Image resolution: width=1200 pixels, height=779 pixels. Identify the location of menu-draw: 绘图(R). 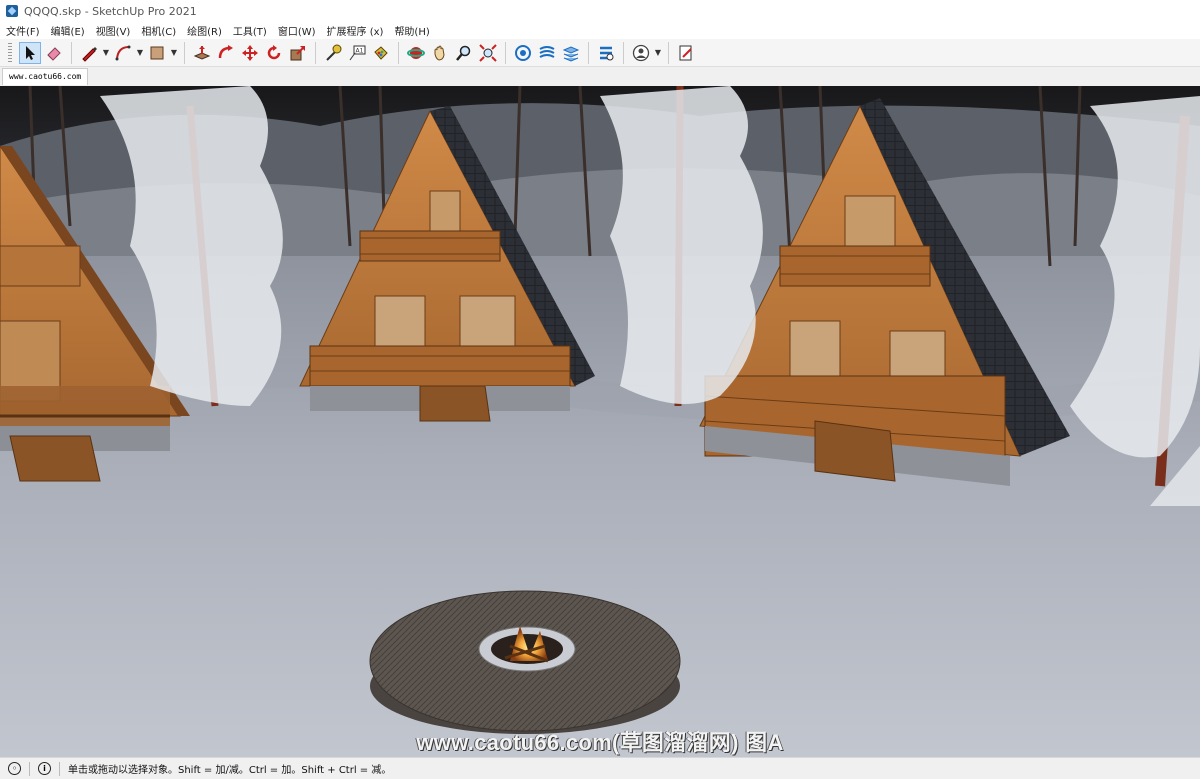
(204, 30).